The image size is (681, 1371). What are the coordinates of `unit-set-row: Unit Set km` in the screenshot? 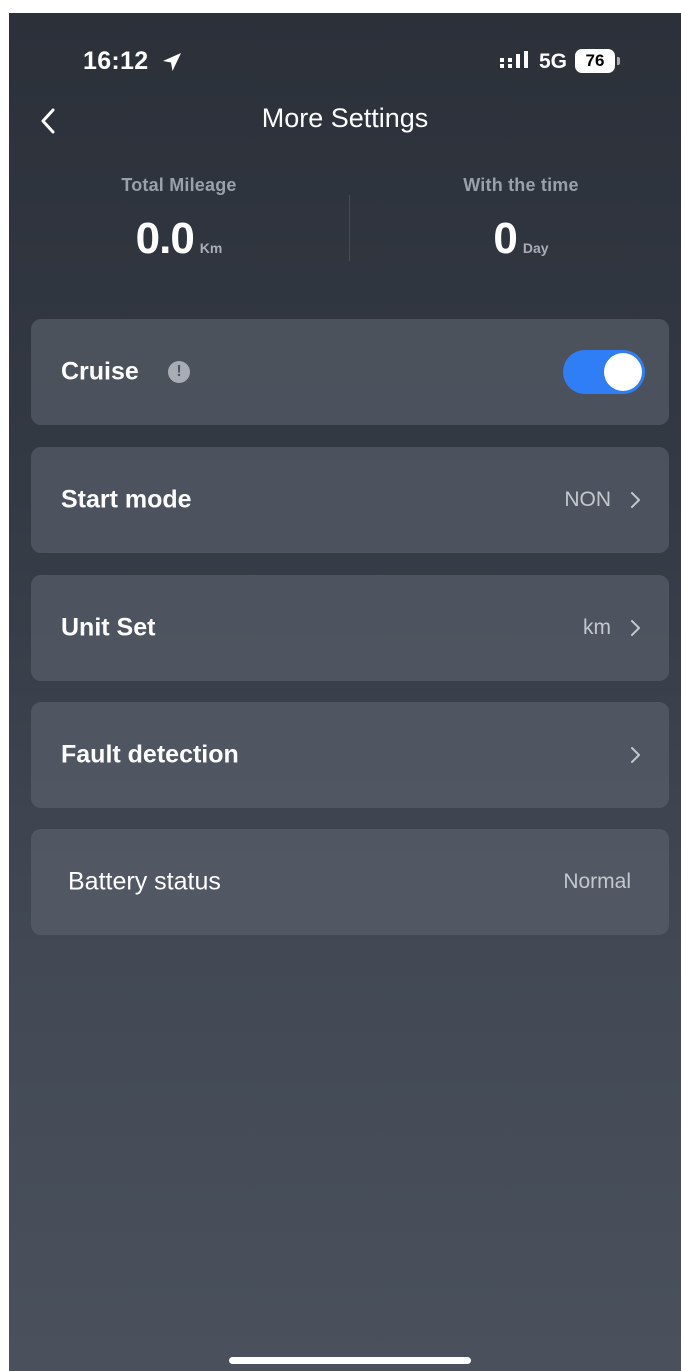 It's located at (350, 628).